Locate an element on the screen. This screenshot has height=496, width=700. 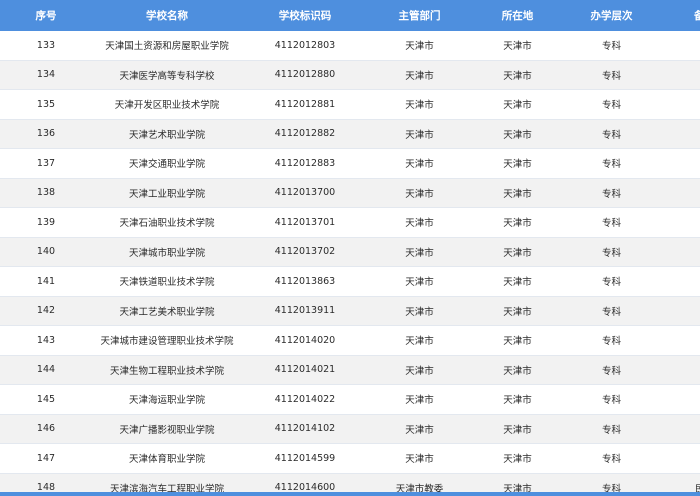
cell-school-name: 天津海运职业学院 is located at coordinates (167, 399).